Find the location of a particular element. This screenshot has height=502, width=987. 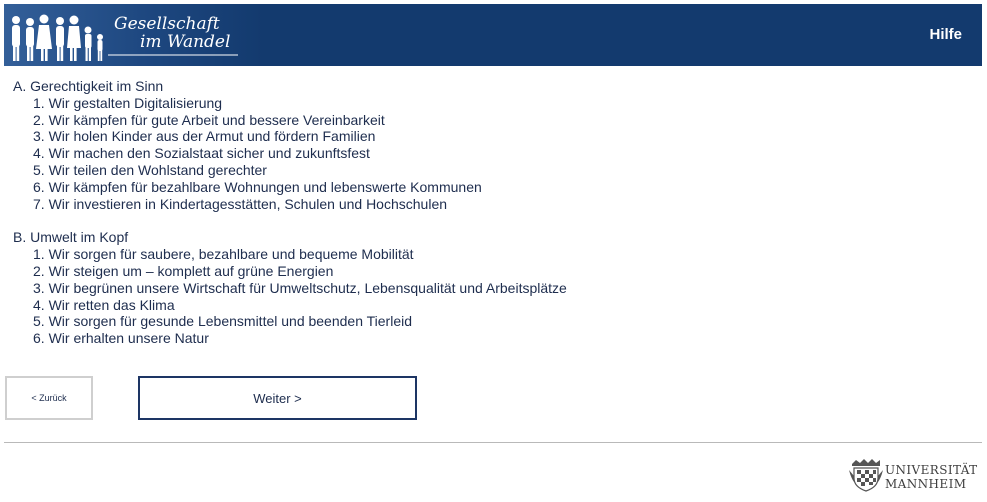

footer-divider is located at coordinates (493, 442).